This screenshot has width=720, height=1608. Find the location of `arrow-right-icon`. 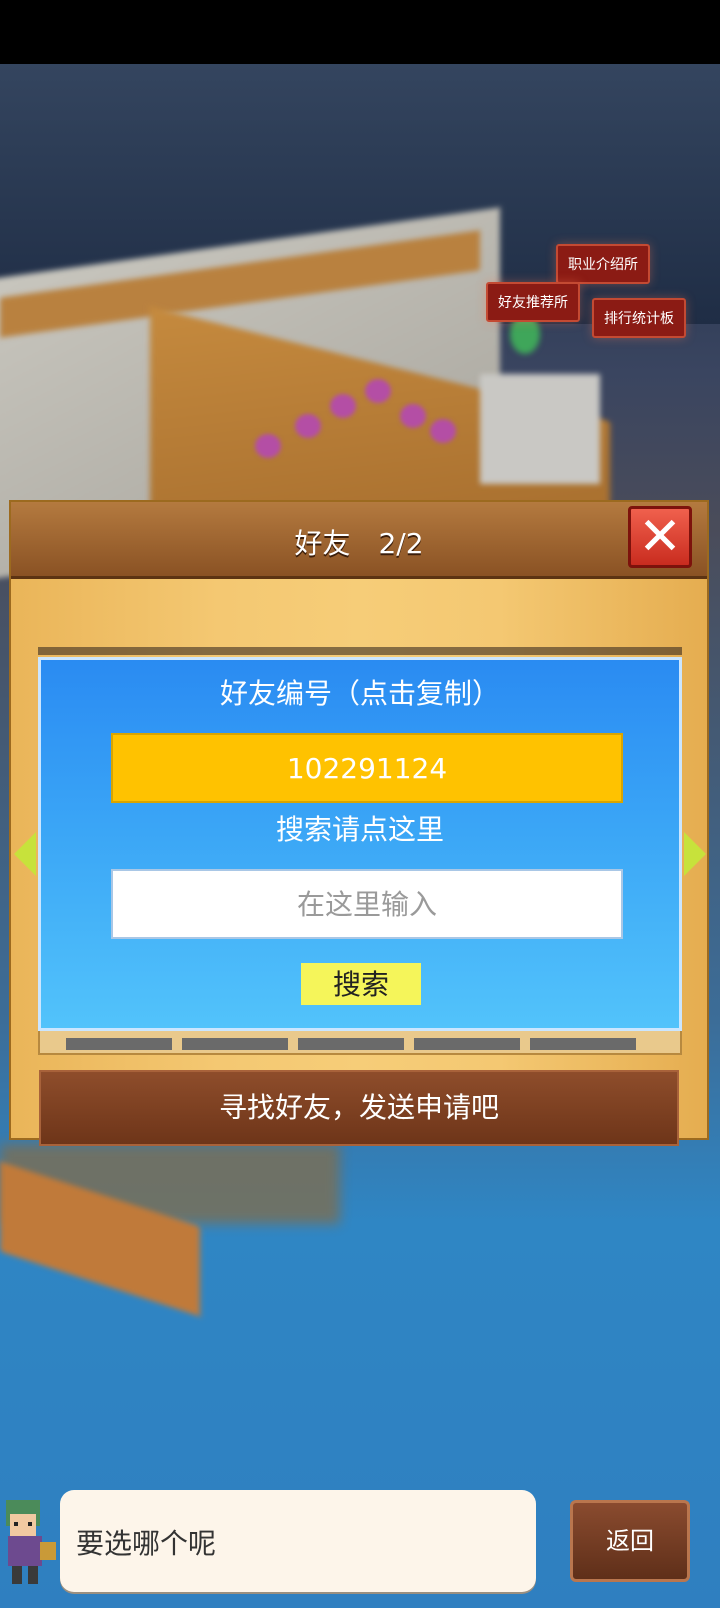

arrow-right-icon is located at coordinates (695, 854).